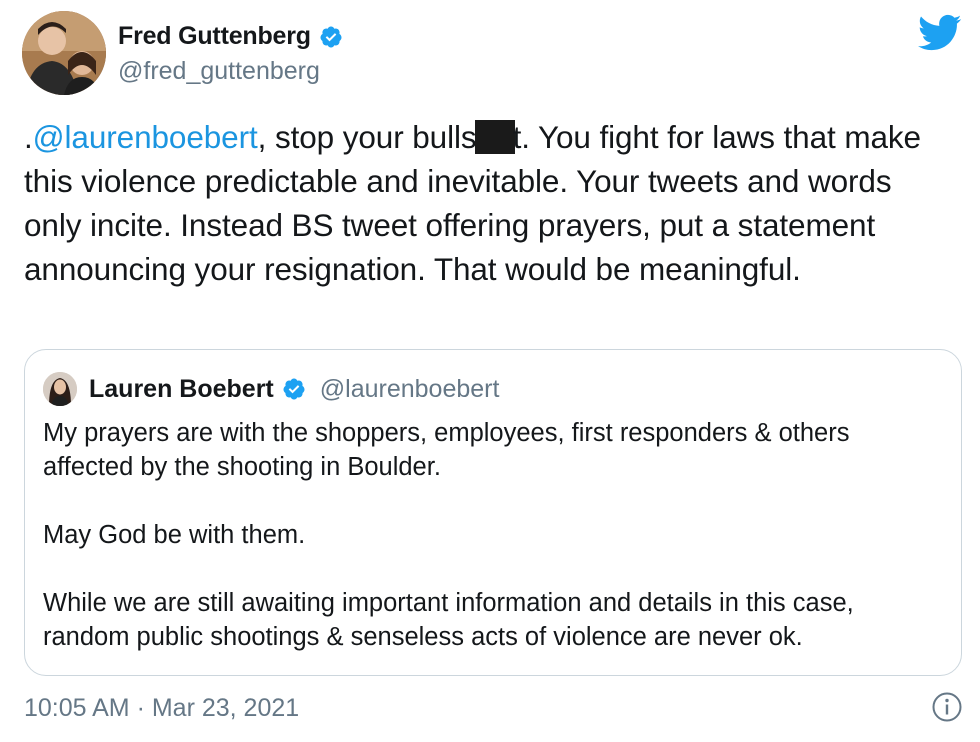  Describe the element at coordinates (947, 707) in the screenshot. I see `info-icon` at that location.